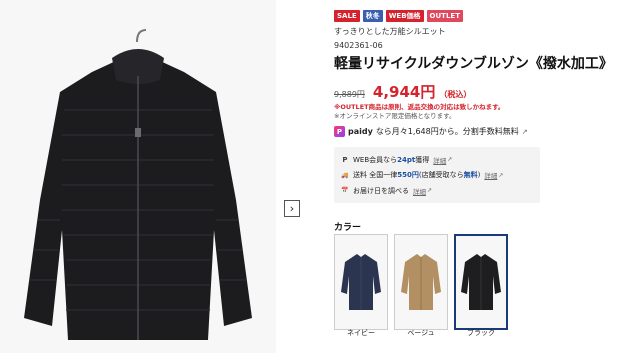  I want to click on color-name-list: ネイビー ベージュ ブラック, so click(421, 333).